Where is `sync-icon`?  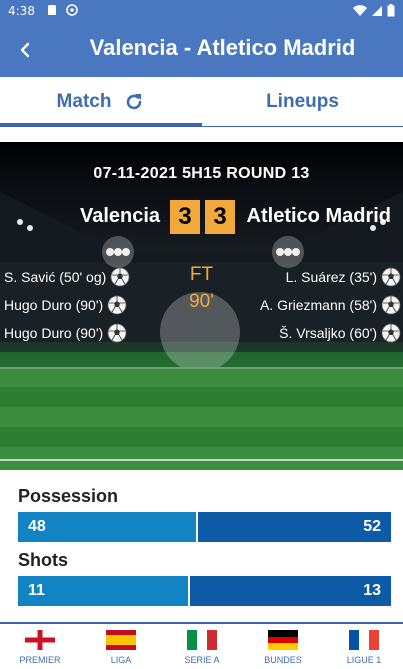 sync-icon is located at coordinates (72, 10).